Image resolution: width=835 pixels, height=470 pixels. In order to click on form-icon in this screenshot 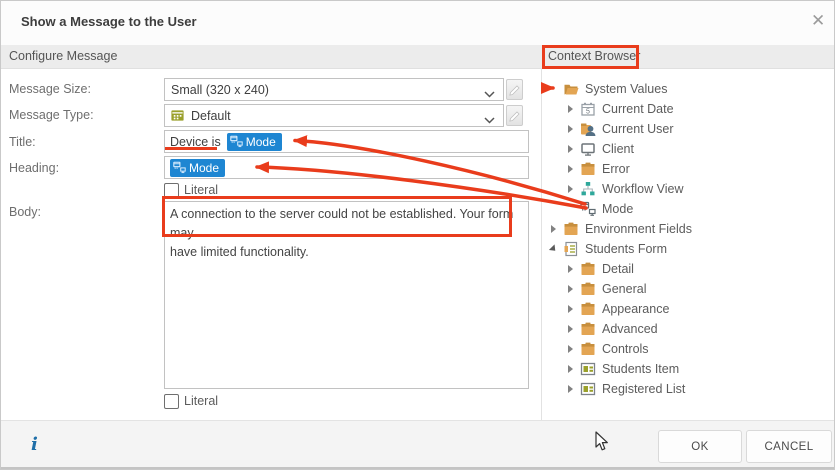, I will do `click(571, 249)`.